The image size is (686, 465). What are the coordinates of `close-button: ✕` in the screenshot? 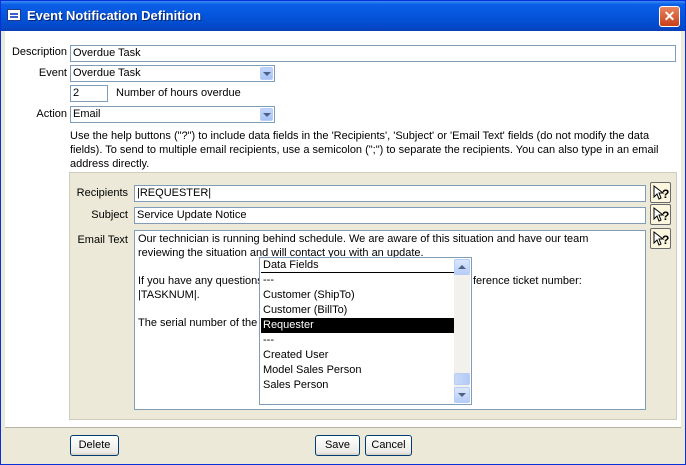 It's located at (669, 16).